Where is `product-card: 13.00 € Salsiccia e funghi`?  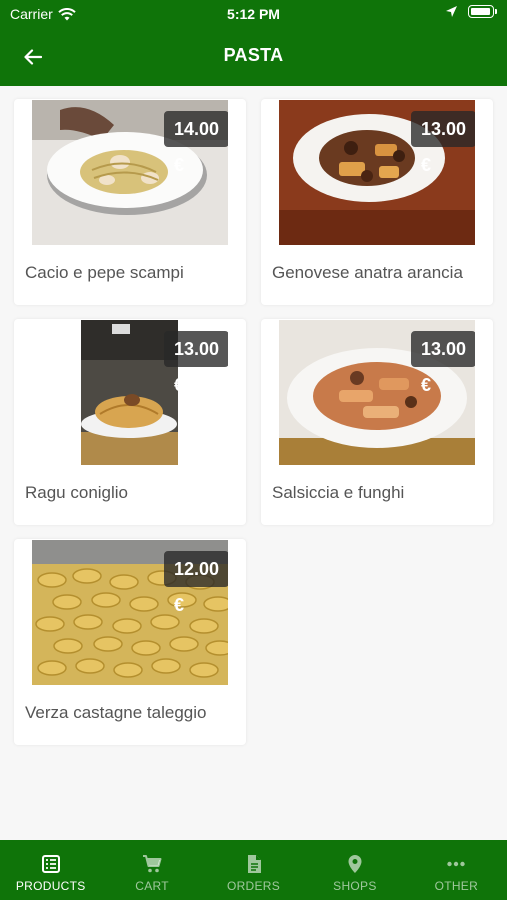 product-card: 13.00 € Salsiccia e funghi is located at coordinates (377, 422).